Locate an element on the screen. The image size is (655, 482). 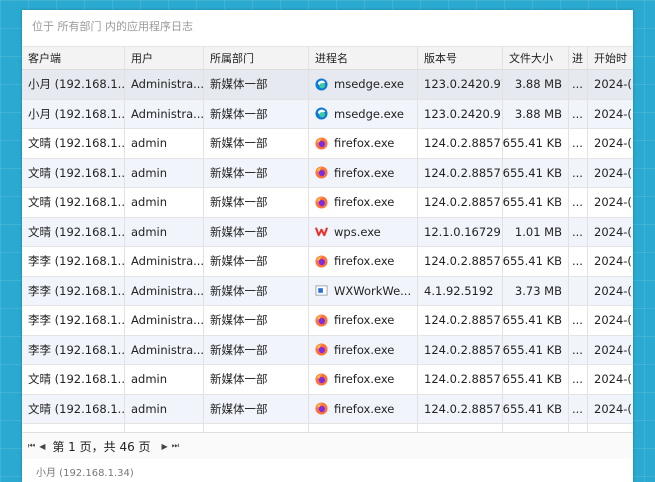
first-page-button: ⏮ is located at coordinates (31, 446).